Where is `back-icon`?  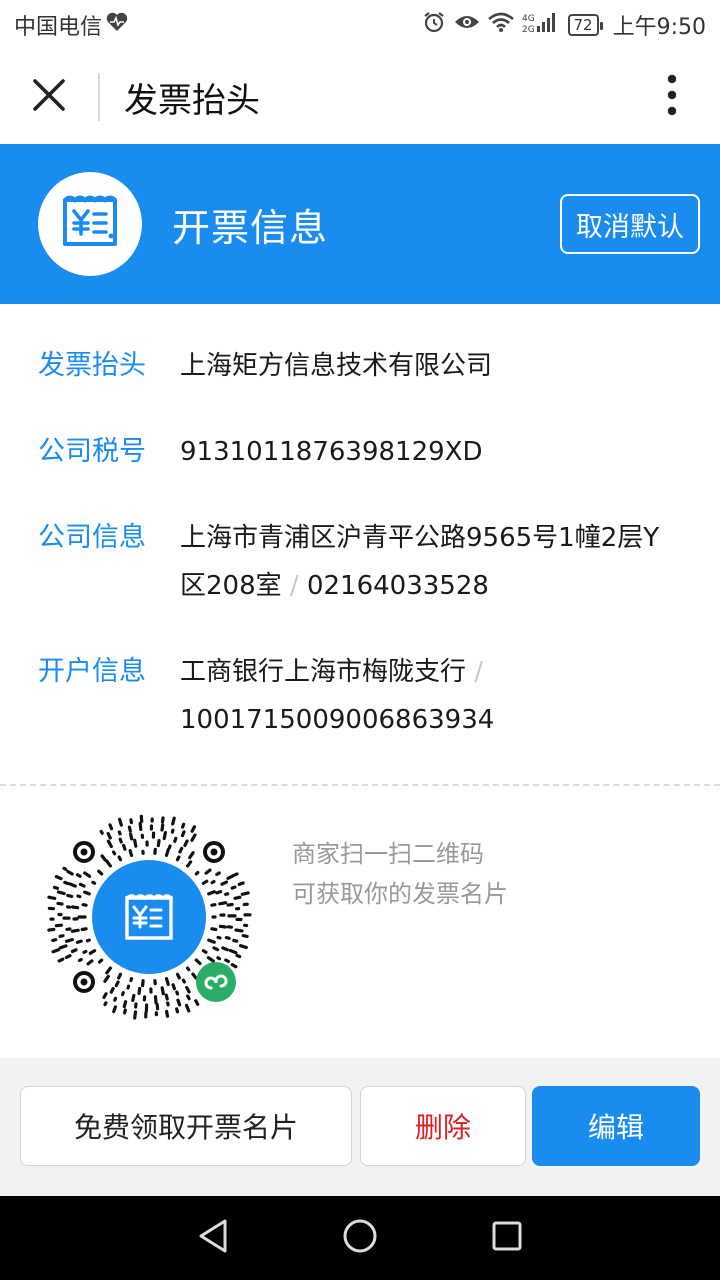 back-icon is located at coordinates (213, 1238).